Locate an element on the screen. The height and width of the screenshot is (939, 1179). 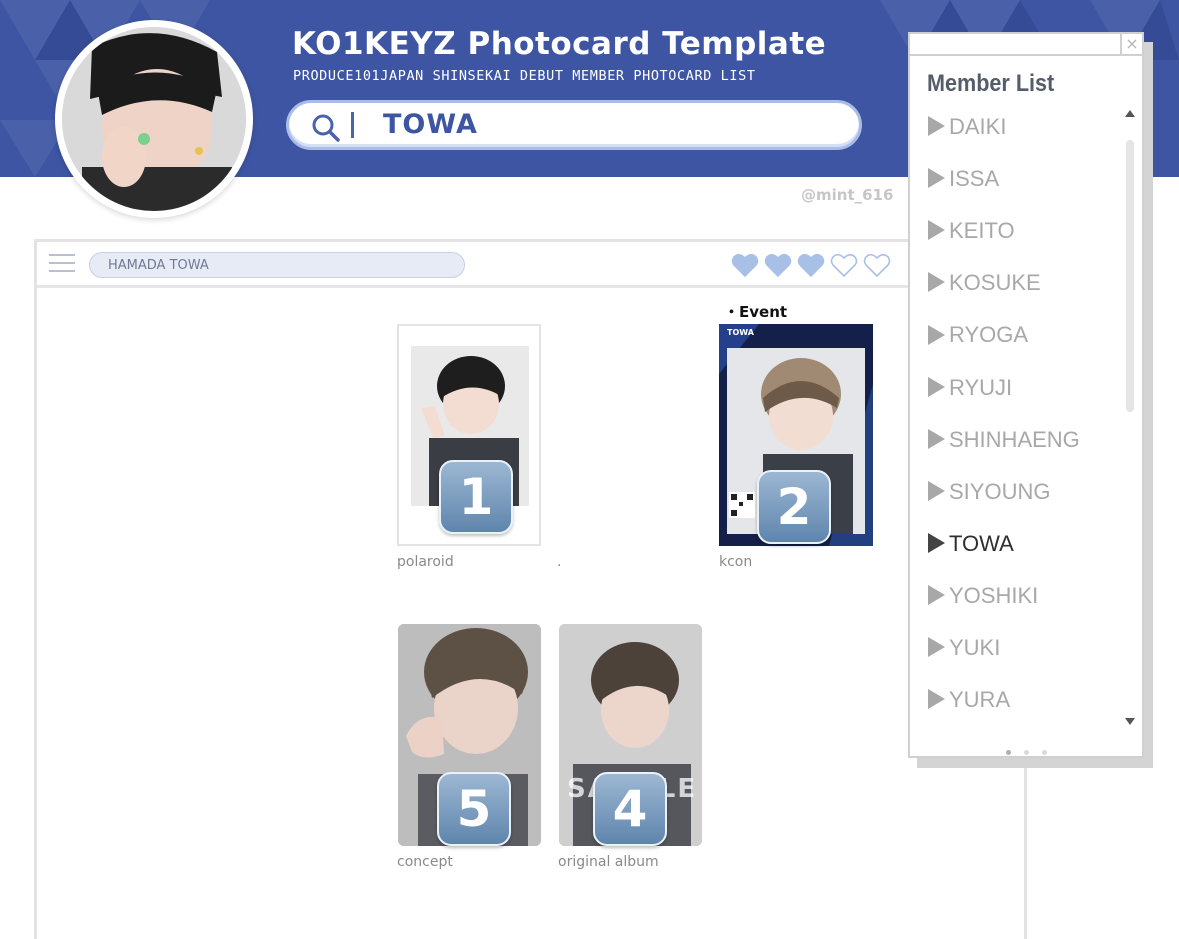
stray-mark: . is located at coordinates (559, 562).